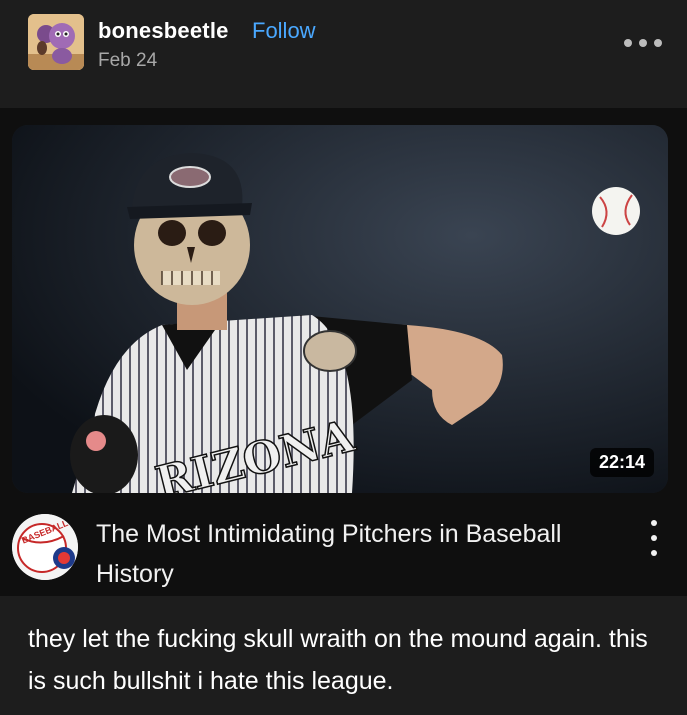  I want to click on video-options-icon, so click(654, 538).